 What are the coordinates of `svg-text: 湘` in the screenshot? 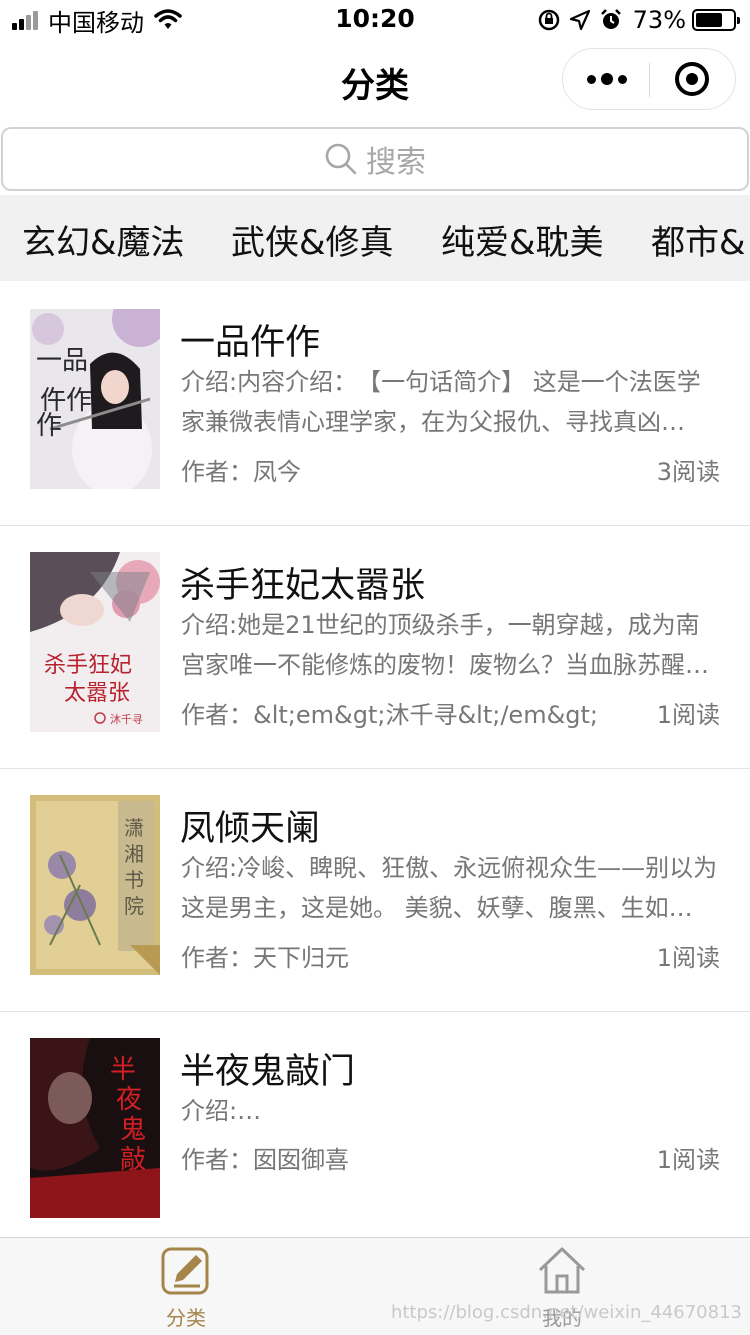 It's located at (134, 854).